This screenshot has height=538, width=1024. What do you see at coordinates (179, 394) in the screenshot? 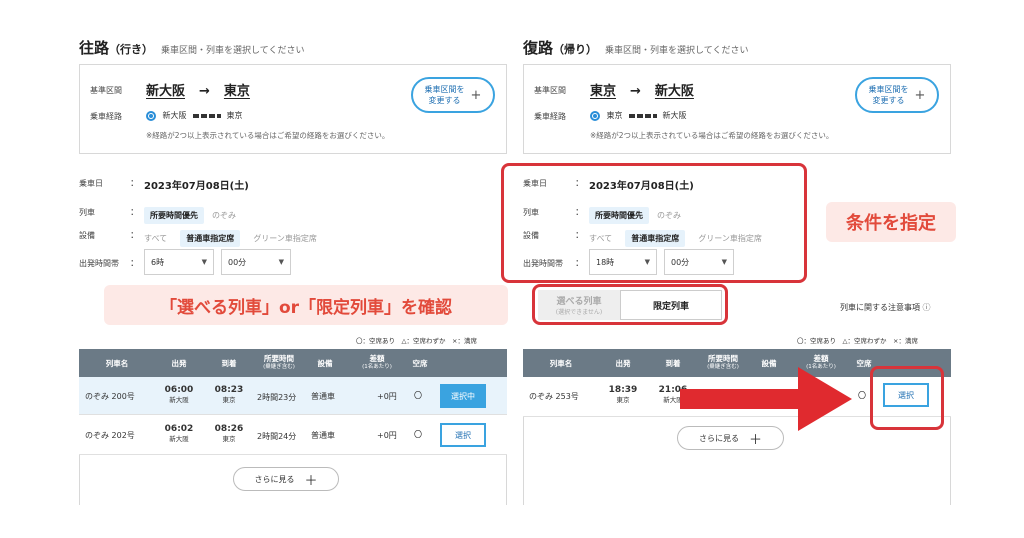
I see `depart-time: 06:00 新大阪` at bounding box center [179, 394].